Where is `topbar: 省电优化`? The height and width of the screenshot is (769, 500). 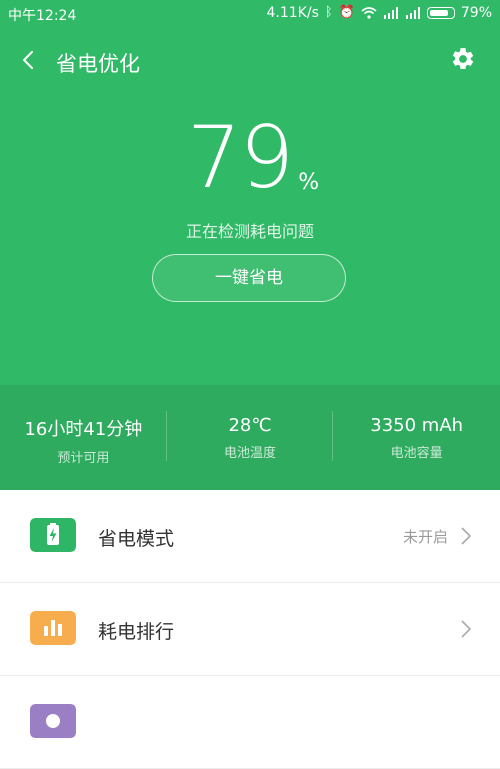
topbar: 省电优化 is located at coordinates (250, 60).